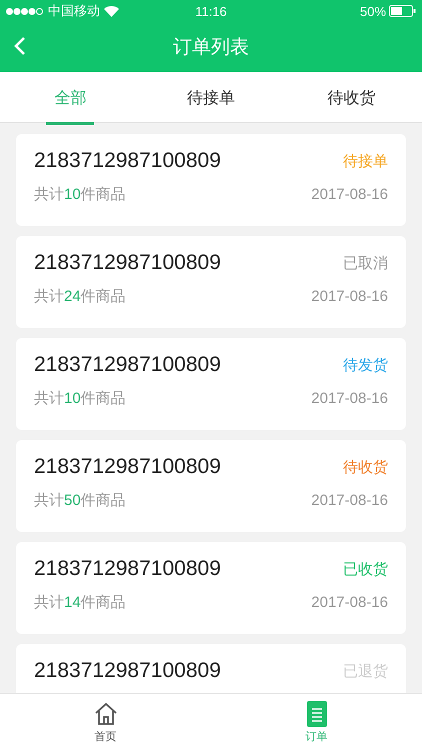 This screenshot has width=422, height=750. I want to click on item-count-text: 共计24件商品, so click(80, 296).